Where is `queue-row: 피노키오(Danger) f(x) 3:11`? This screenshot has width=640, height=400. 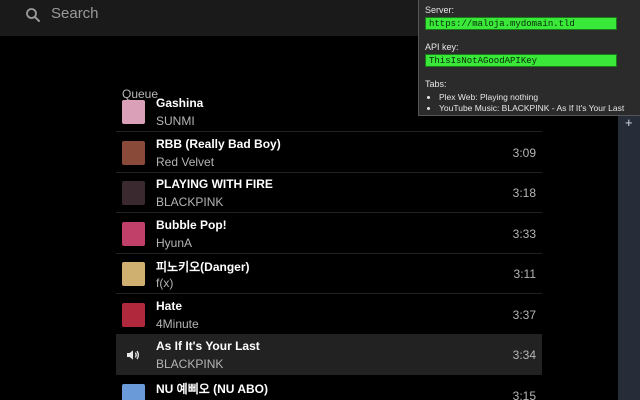 queue-row: 피노키오(Danger) f(x) 3:11 is located at coordinates (329, 274).